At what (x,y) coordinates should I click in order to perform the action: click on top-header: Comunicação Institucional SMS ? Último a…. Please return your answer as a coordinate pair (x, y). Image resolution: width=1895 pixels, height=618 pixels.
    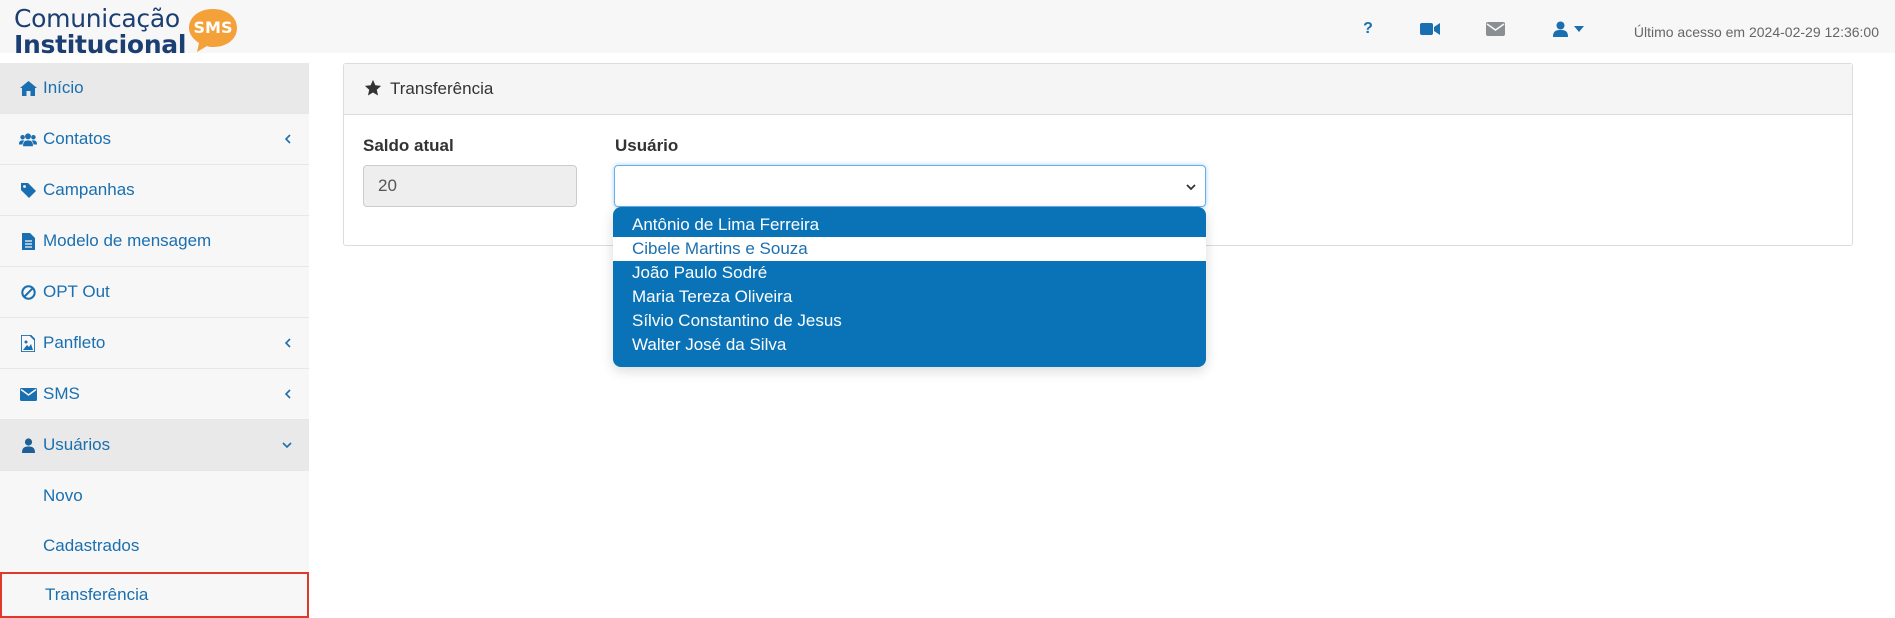
    Looking at the image, I should click on (947, 29).